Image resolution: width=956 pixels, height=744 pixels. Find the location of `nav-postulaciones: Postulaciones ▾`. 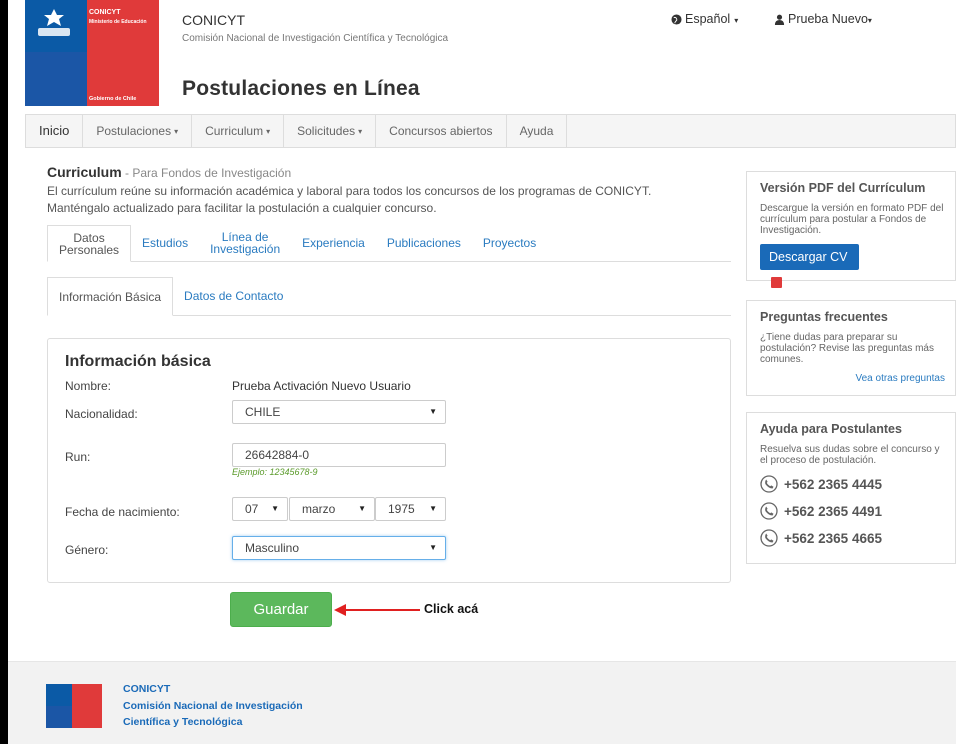

nav-postulaciones: Postulaciones ▾ is located at coordinates (138, 131).